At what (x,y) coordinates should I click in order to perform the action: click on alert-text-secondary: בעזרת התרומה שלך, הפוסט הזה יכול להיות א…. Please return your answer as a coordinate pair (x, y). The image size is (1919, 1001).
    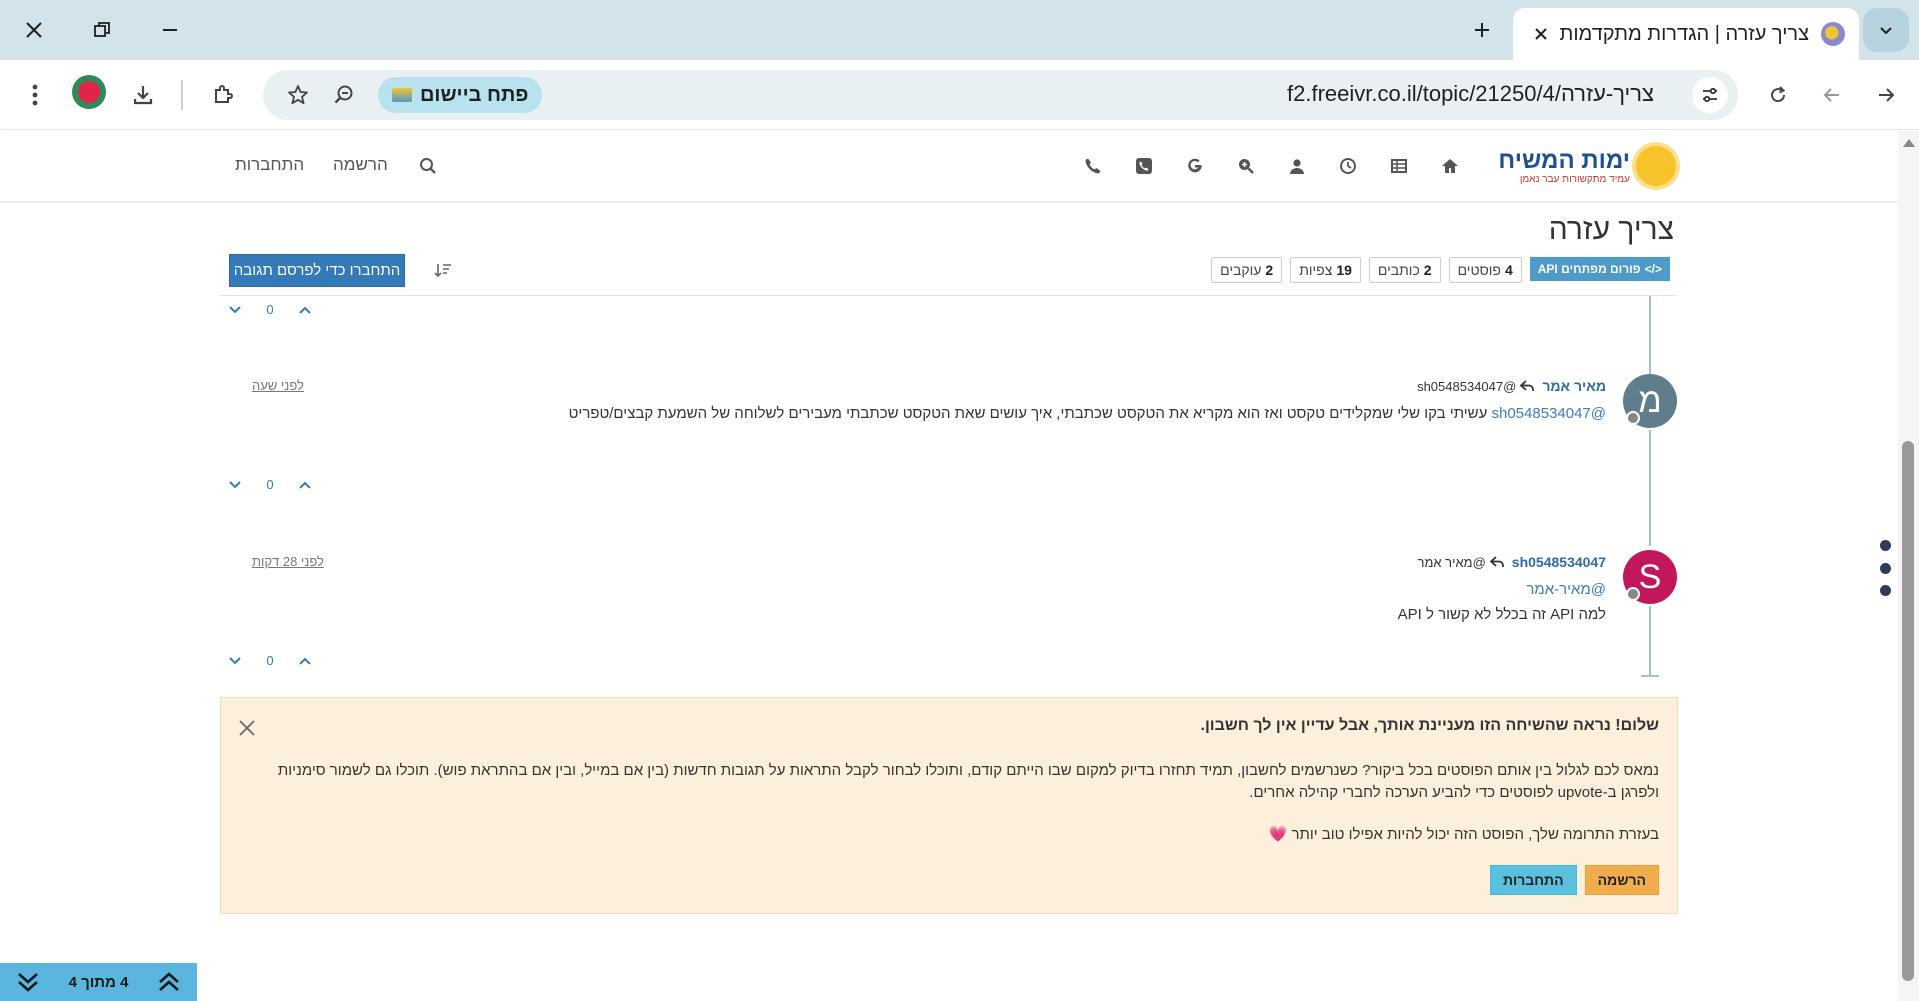
    Looking at the image, I should click on (1463, 834).